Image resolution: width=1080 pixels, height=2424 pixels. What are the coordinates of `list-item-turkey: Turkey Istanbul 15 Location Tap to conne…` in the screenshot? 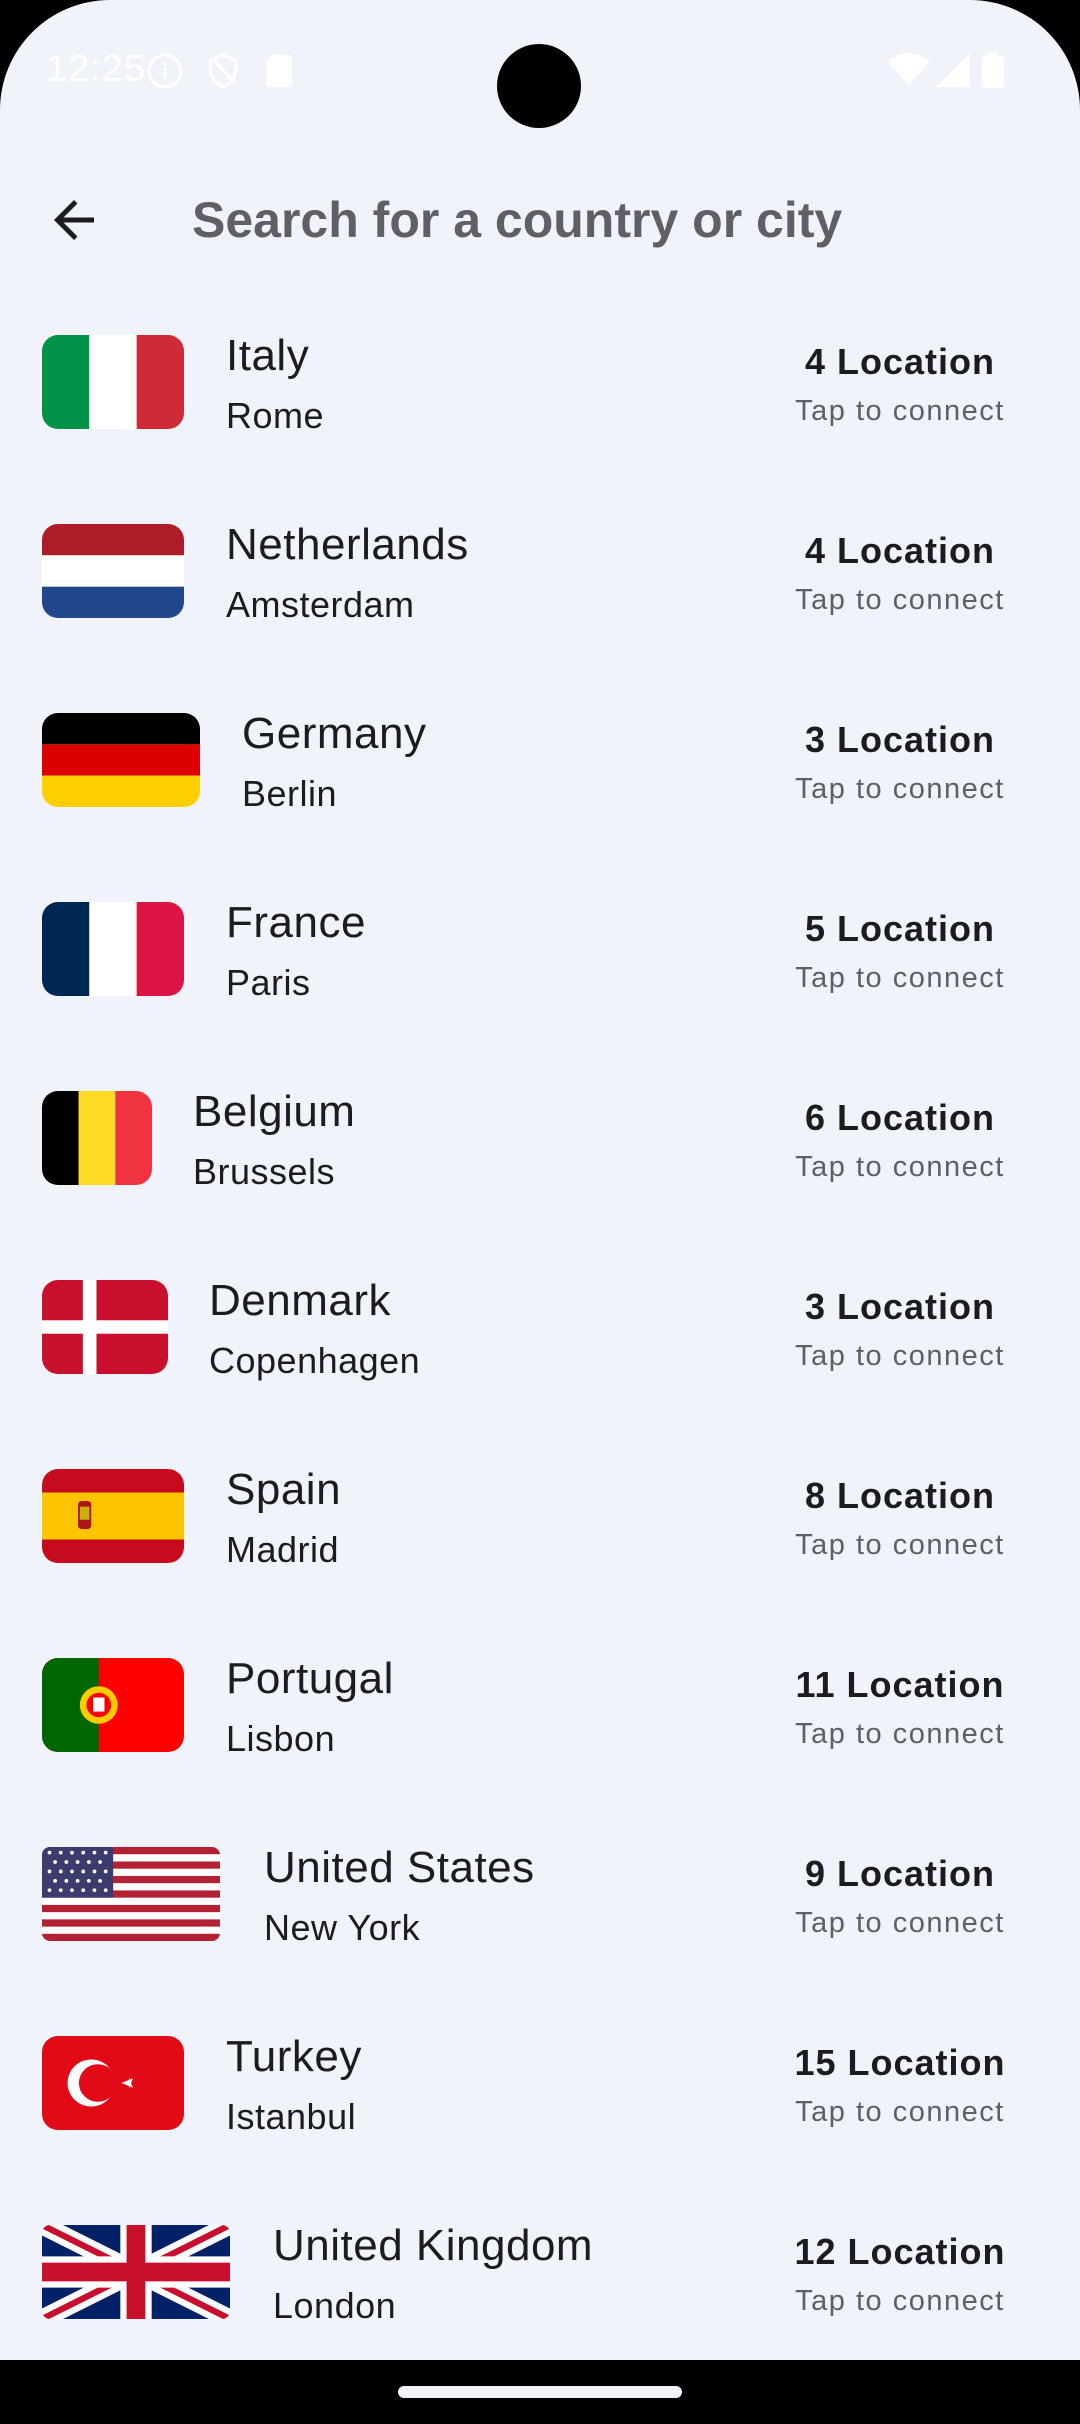 It's located at (540, 2080).